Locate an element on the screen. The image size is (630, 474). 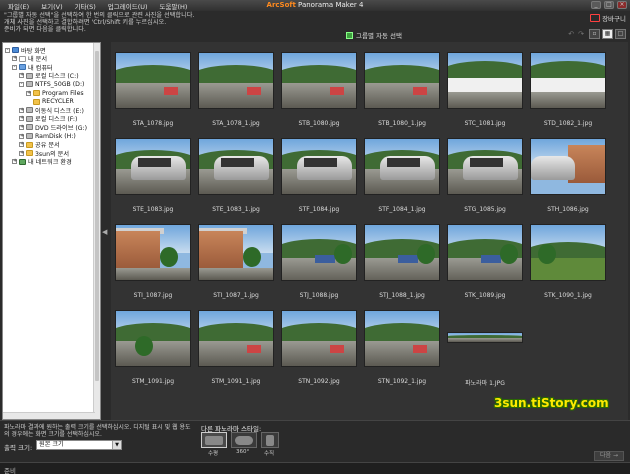
menu-item: 보기(V) is located at coordinates (51, 6).